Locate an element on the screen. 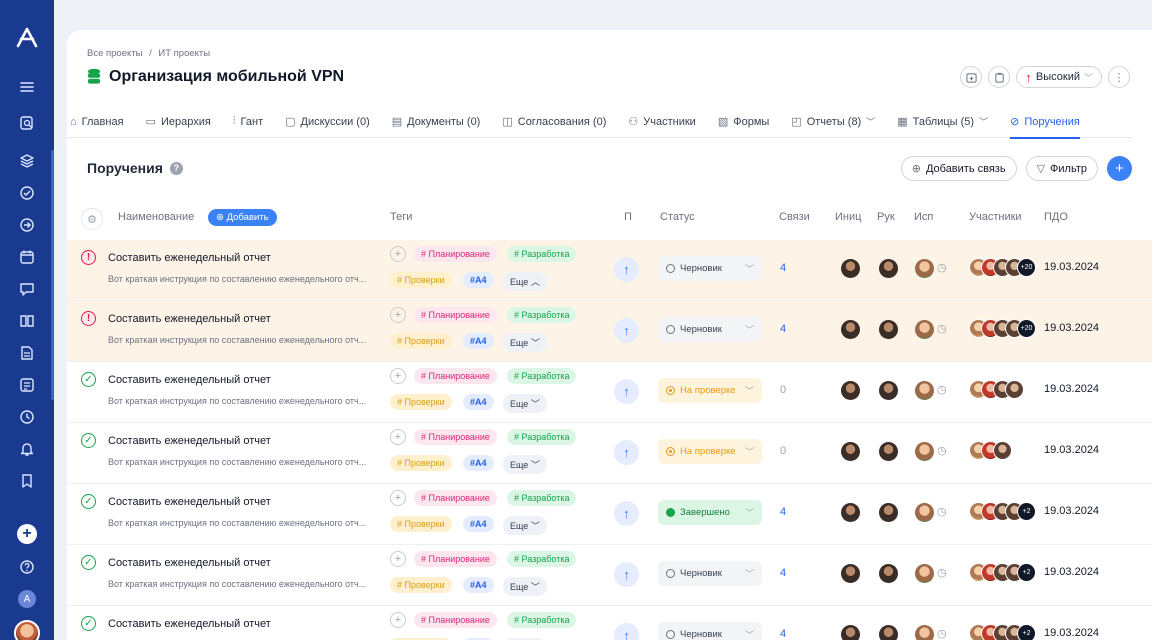  search-doc-icon is located at coordinates (27, 123).